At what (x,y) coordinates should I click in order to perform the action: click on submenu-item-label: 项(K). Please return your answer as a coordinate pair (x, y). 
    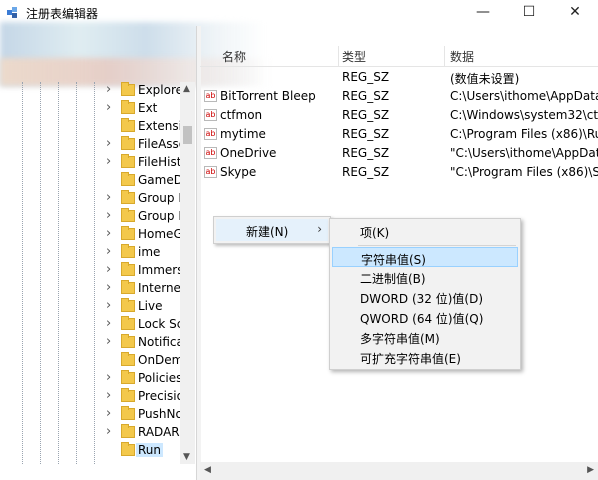
    Looking at the image, I should click on (375, 233).